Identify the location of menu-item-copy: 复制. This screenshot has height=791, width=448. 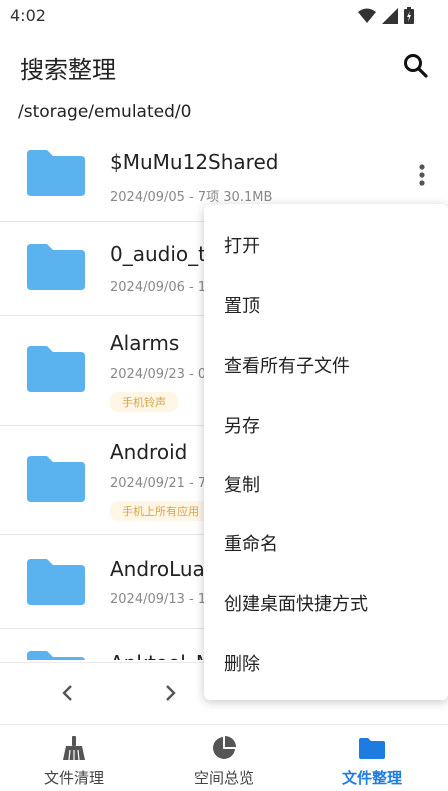
(242, 484).